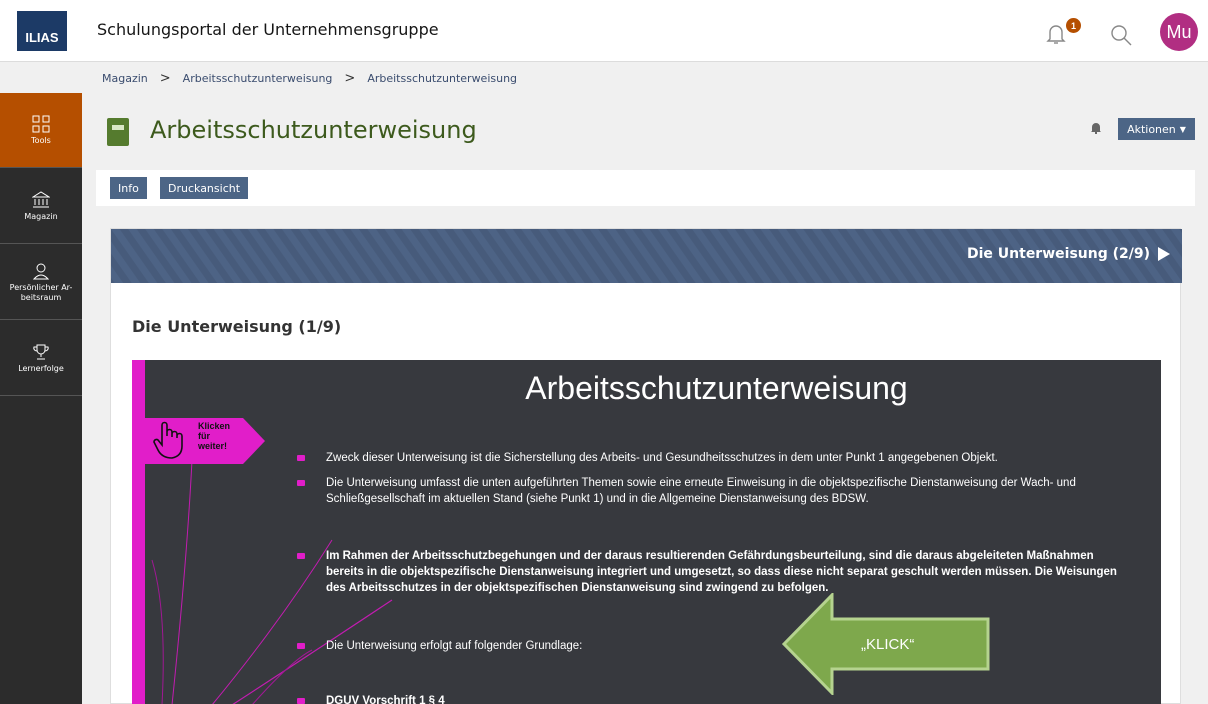  I want to click on ilias-logo: ILIAS, so click(42, 31).